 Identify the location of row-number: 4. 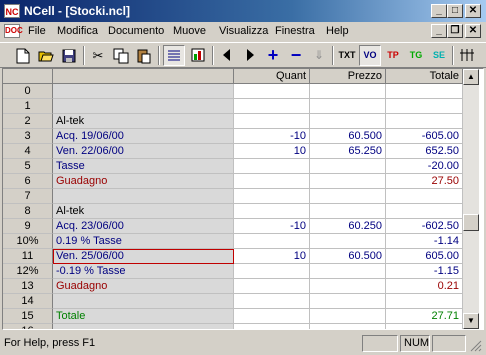
(28, 151).